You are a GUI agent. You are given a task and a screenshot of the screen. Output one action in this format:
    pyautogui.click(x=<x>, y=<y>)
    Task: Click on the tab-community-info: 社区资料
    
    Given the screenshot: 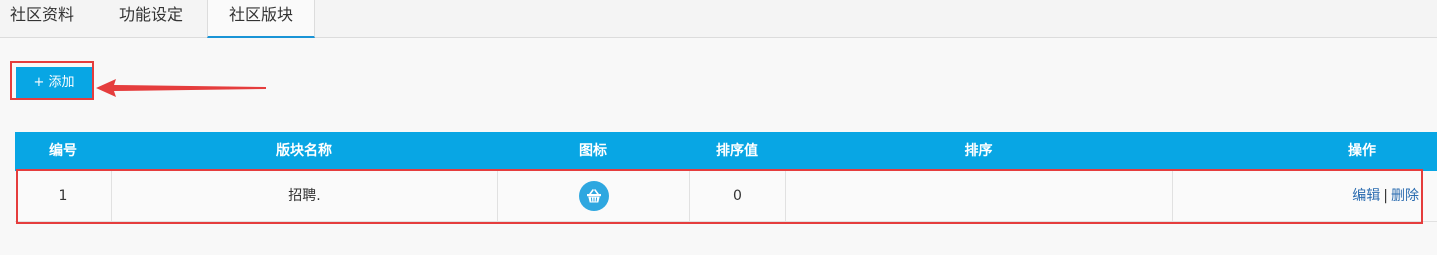 What is the action you would take?
    pyautogui.click(x=42, y=18)
    